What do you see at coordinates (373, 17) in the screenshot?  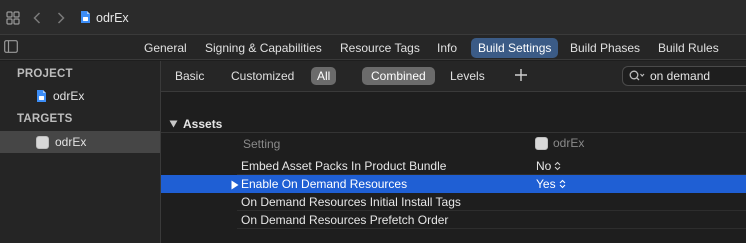 I see `title-bar: odrEx` at bounding box center [373, 17].